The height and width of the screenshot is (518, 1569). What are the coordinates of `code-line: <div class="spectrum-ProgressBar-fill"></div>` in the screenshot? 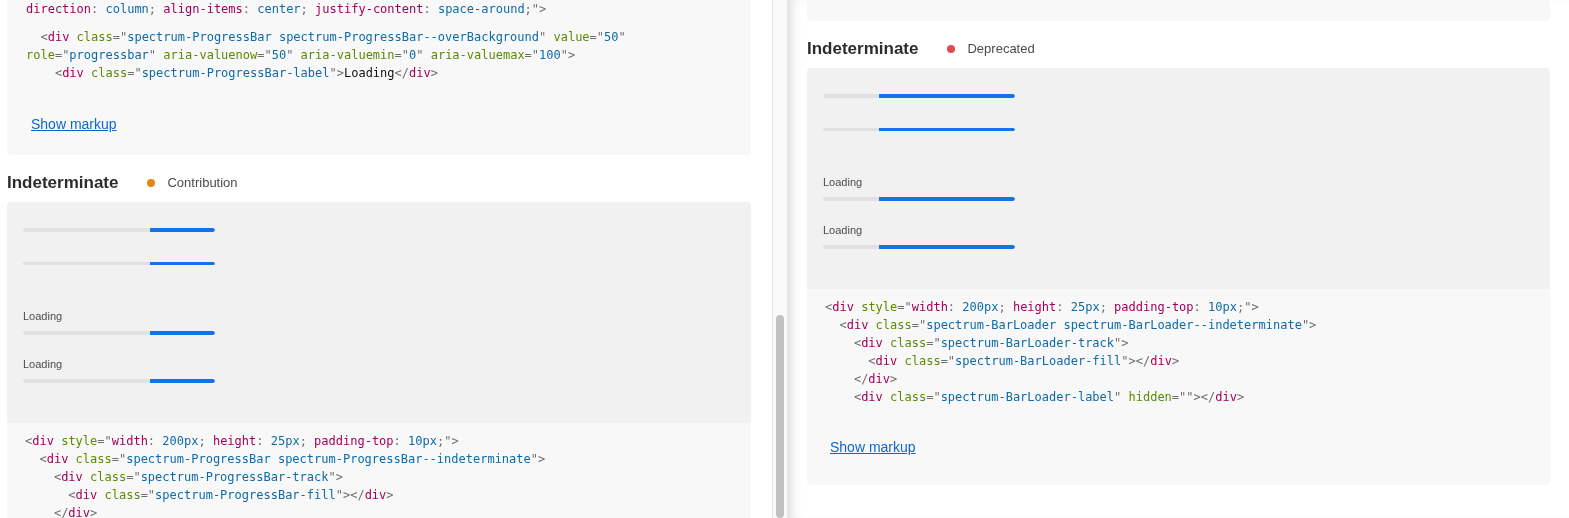 It's located at (231, 495).